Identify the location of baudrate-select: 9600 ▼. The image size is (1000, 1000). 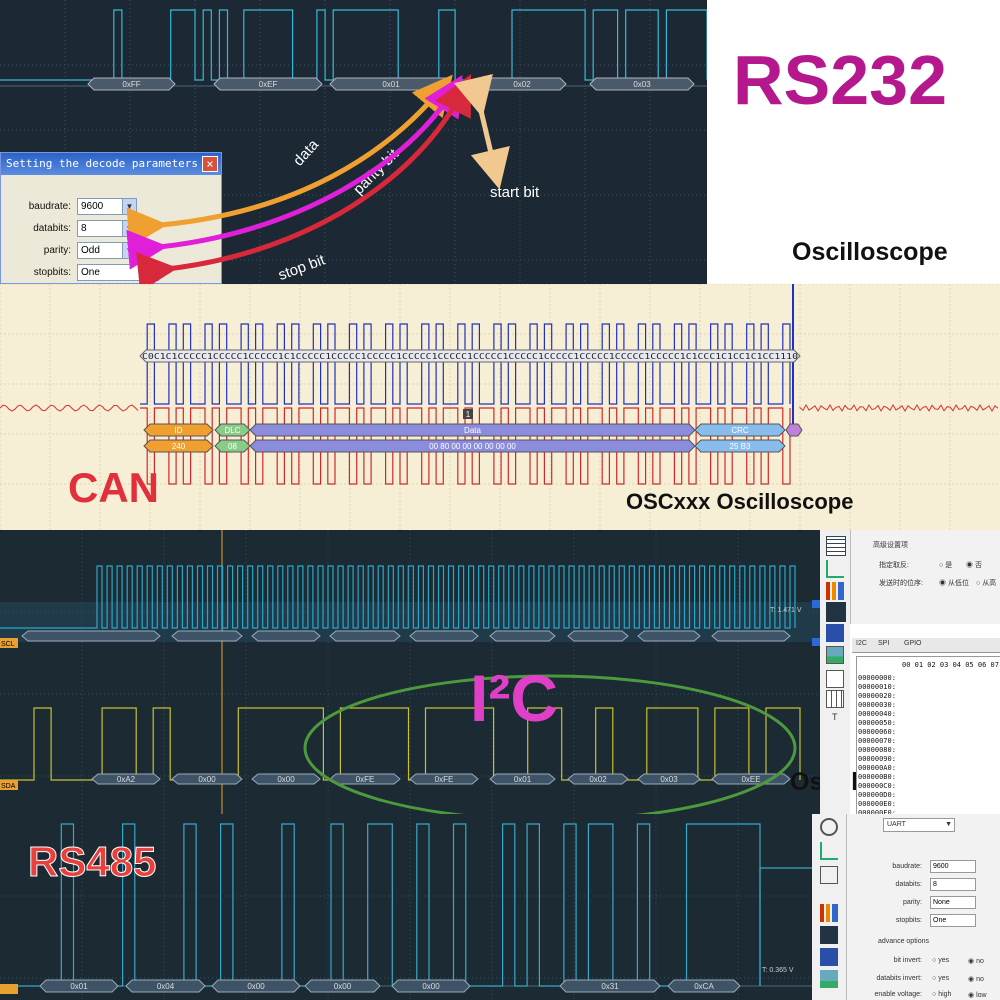
(107, 206).